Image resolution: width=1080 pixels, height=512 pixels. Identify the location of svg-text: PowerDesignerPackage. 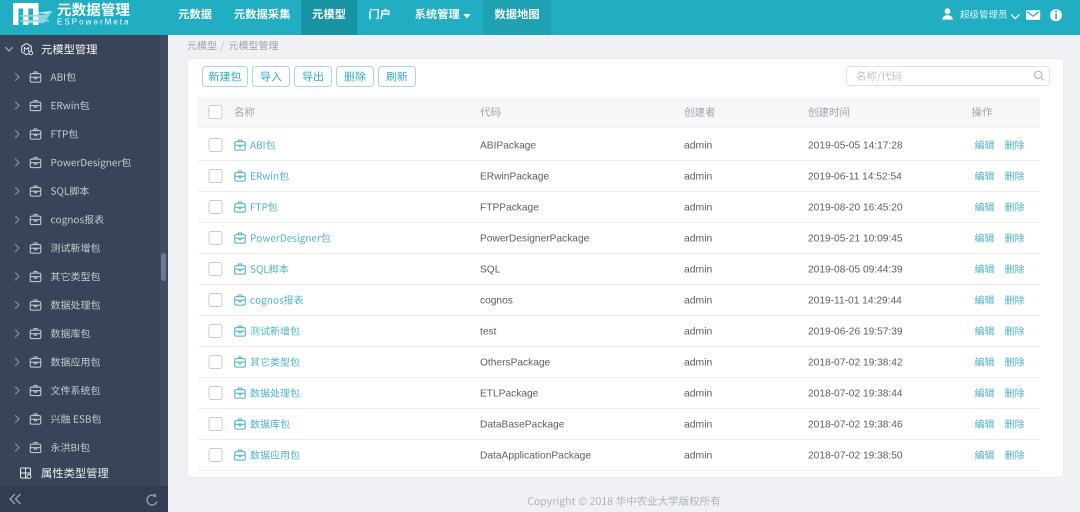
(535, 239).